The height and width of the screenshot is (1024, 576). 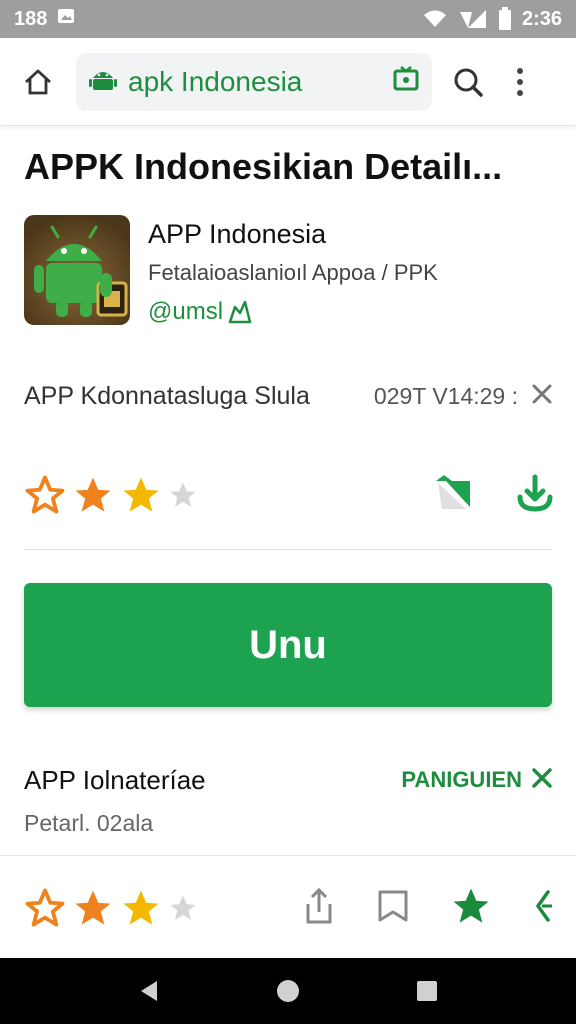 What do you see at coordinates (167, 395) in the screenshot?
I see `meta-label: APP Kdonnatasluga Slula` at bounding box center [167, 395].